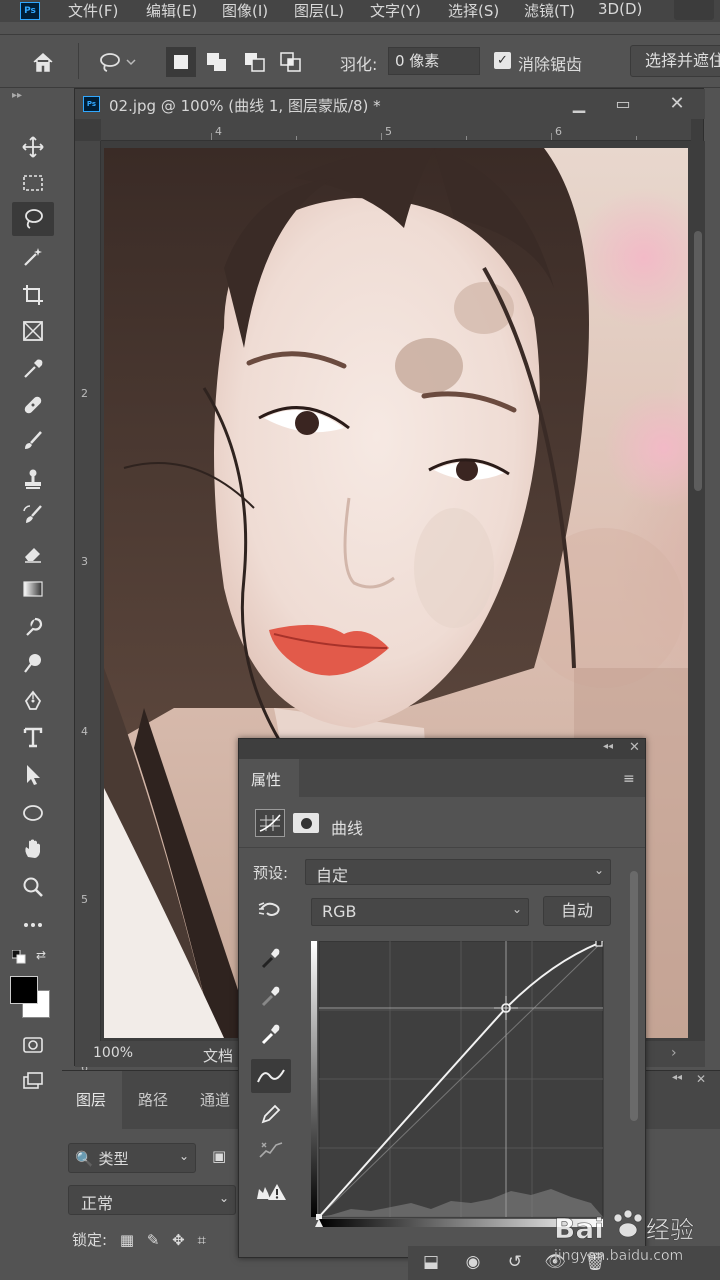 This screenshot has width=720, height=1280. What do you see at coordinates (442, 749) in the screenshot?
I see `panel-header: ◂◂ ✕` at bounding box center [442, 749].